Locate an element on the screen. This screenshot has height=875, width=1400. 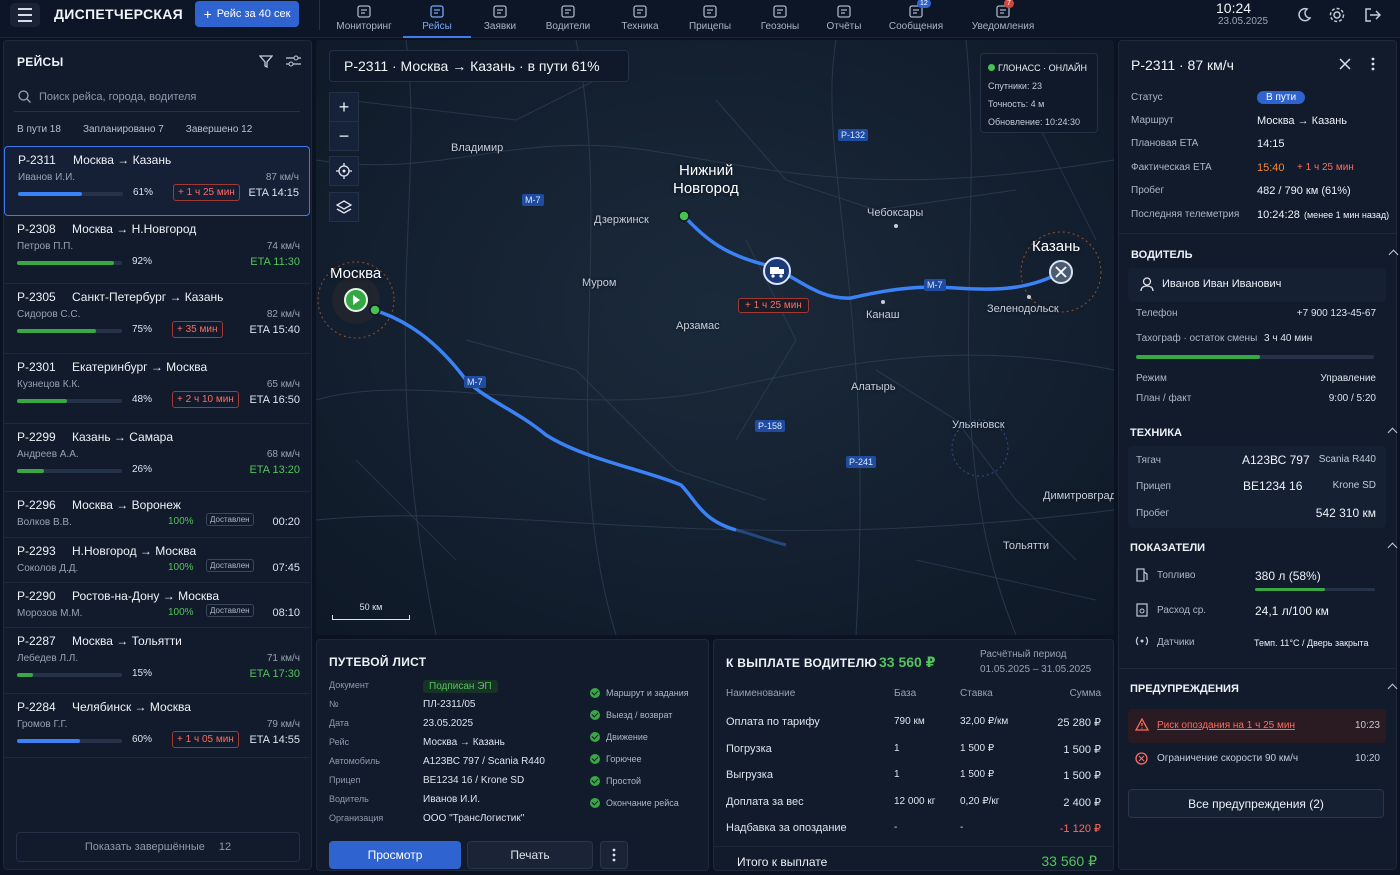
trip-route: Челябинск → Москва is located at coordinates (131, 707).